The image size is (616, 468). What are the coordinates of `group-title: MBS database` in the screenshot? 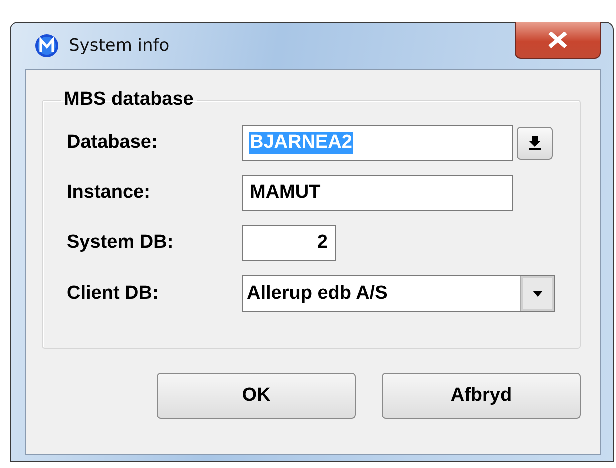 It's located at (129, 100).